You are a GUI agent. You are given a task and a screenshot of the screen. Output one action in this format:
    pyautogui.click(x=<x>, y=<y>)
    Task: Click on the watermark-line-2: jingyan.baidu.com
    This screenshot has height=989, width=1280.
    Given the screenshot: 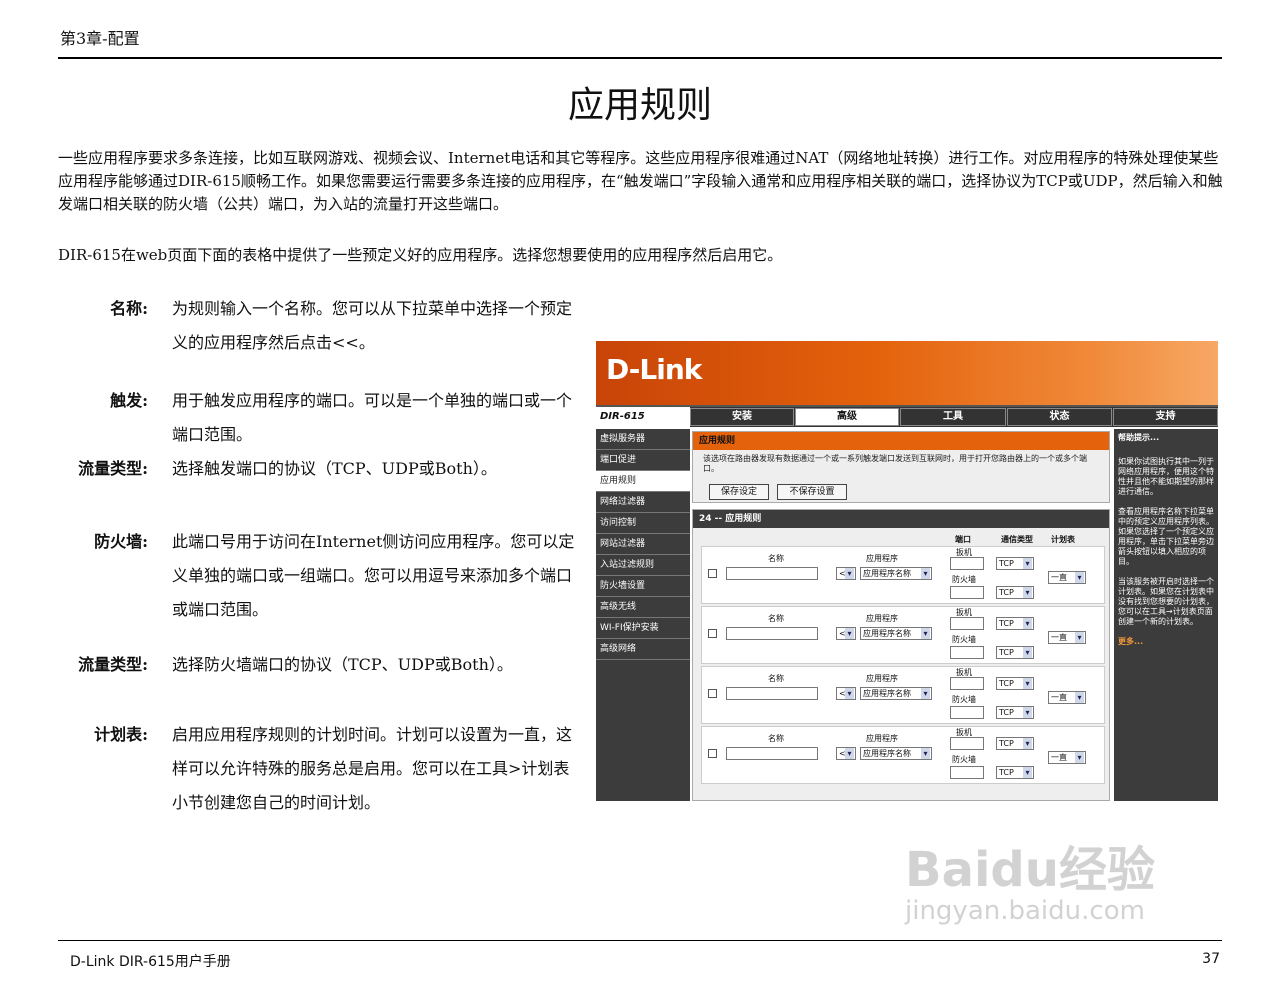 What is the action you would take?
    pyautogui.click(x=1025, y=911)
    